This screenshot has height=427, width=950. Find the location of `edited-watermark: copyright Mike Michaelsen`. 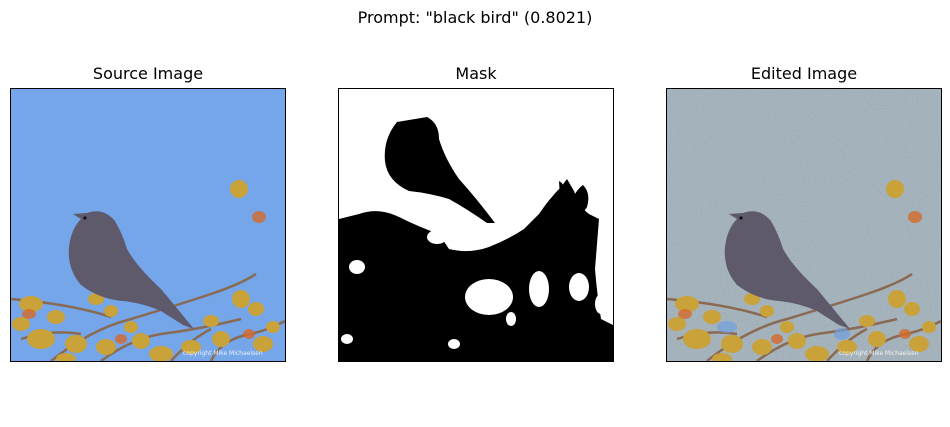

edited-watermark: copyright Mike Michaelsen is located at coordinates (879, 353).